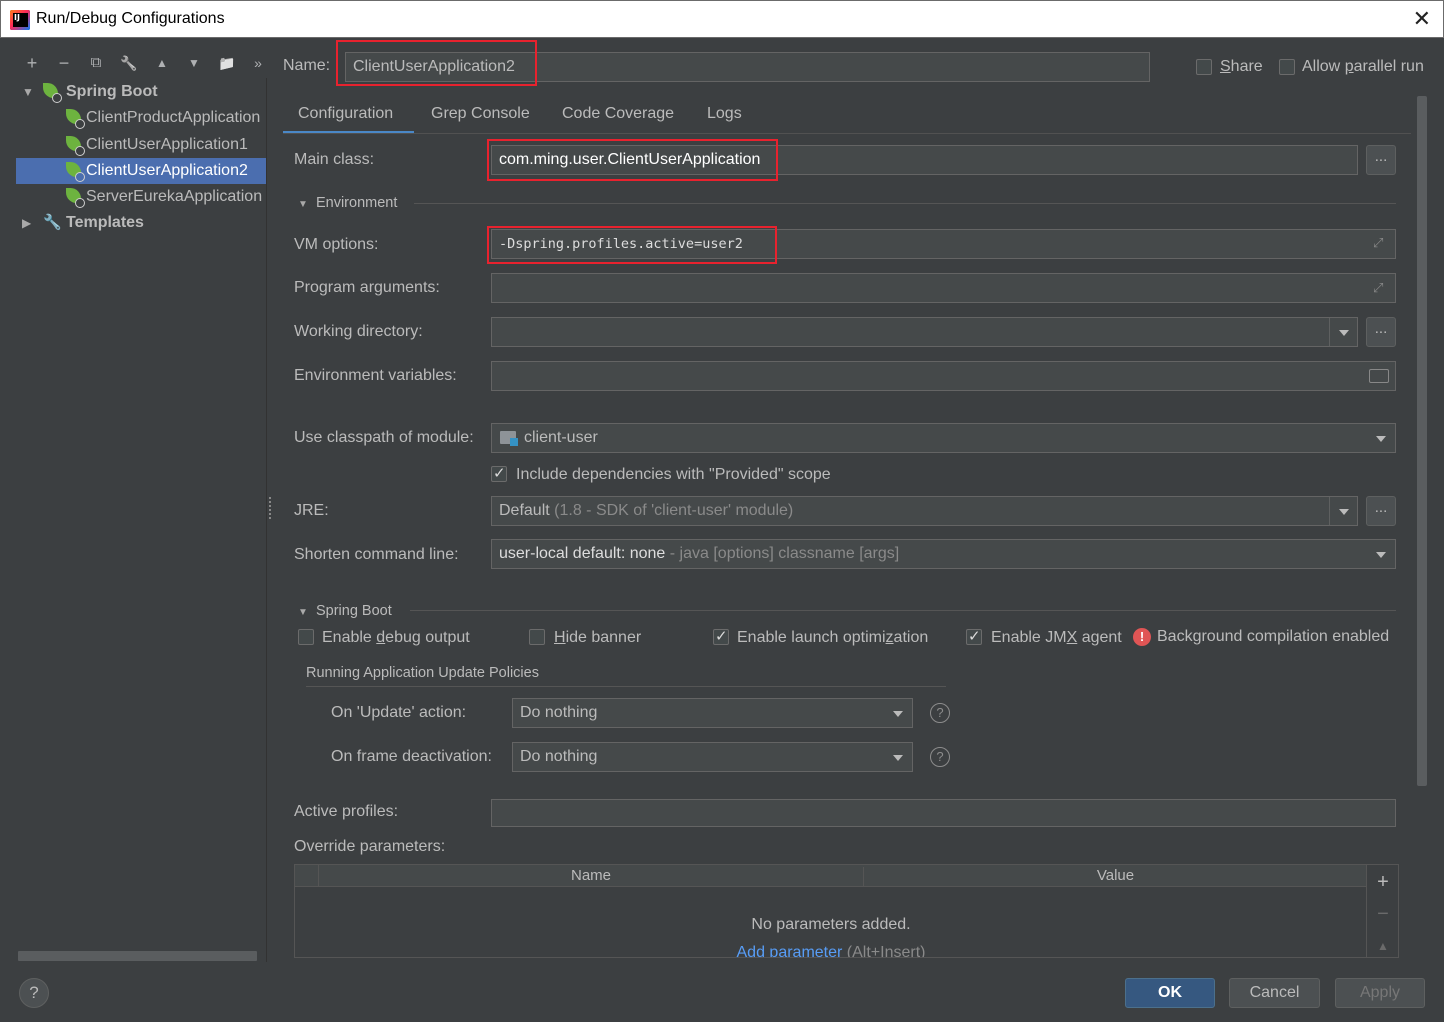 Image resolution: width=1444 pixels, height=1022 pixels. Describe the element at coordinates (712, 757) in the screenshot. I see `frame-deactivation-combo: Do nothing` at that location.